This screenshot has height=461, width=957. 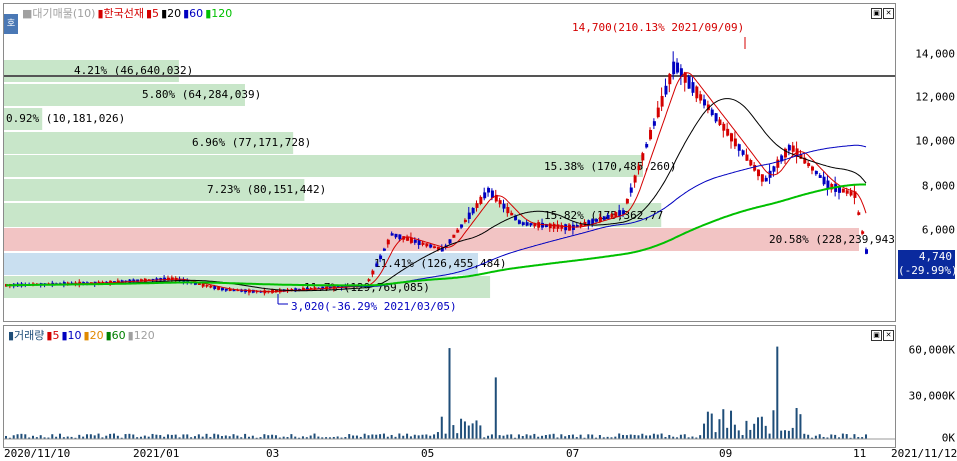 What do you see at coordinates (71, 335) in the screenshot?
I see `volume-legend-item: ▮10` at bounding box center [71, 335].